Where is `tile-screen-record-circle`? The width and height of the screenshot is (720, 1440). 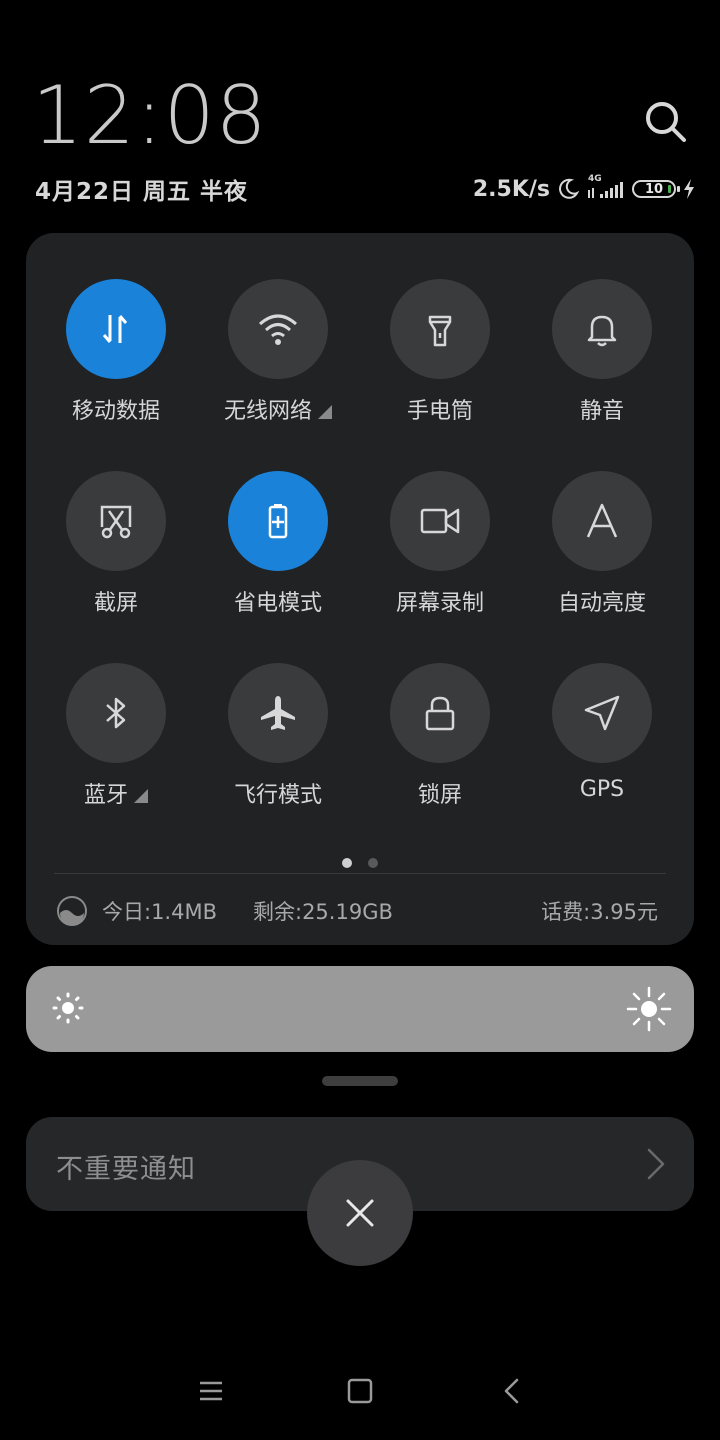 tile-screen-record-circle is located at coordinates (440, 521).